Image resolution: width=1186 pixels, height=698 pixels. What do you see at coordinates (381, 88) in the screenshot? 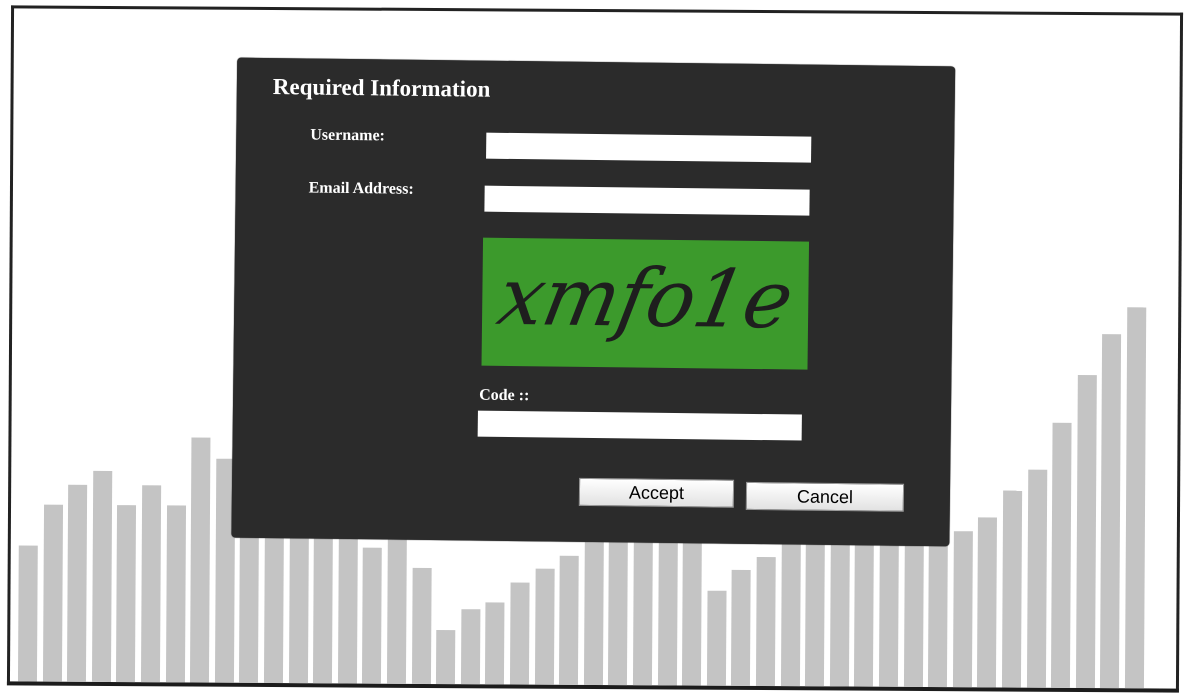
I see `dialog-title: Required Information` at bounding box center [381, 88].